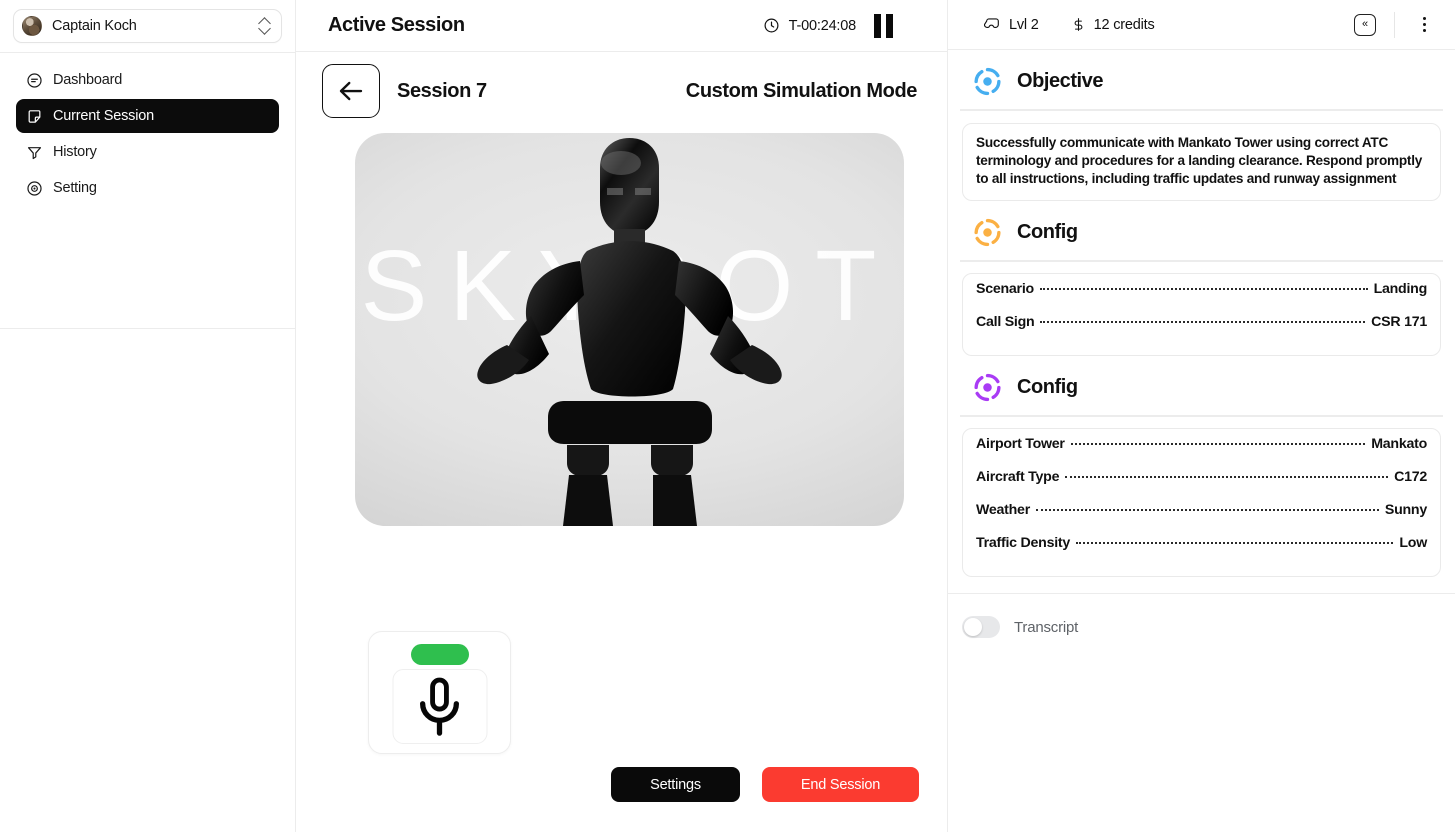 This screenshot has height=832, width=1455. What do you see at coordinates (1005, 322) in the screenshot?
I see `config-label: Call Sign` at bounding box center [1005, 322].